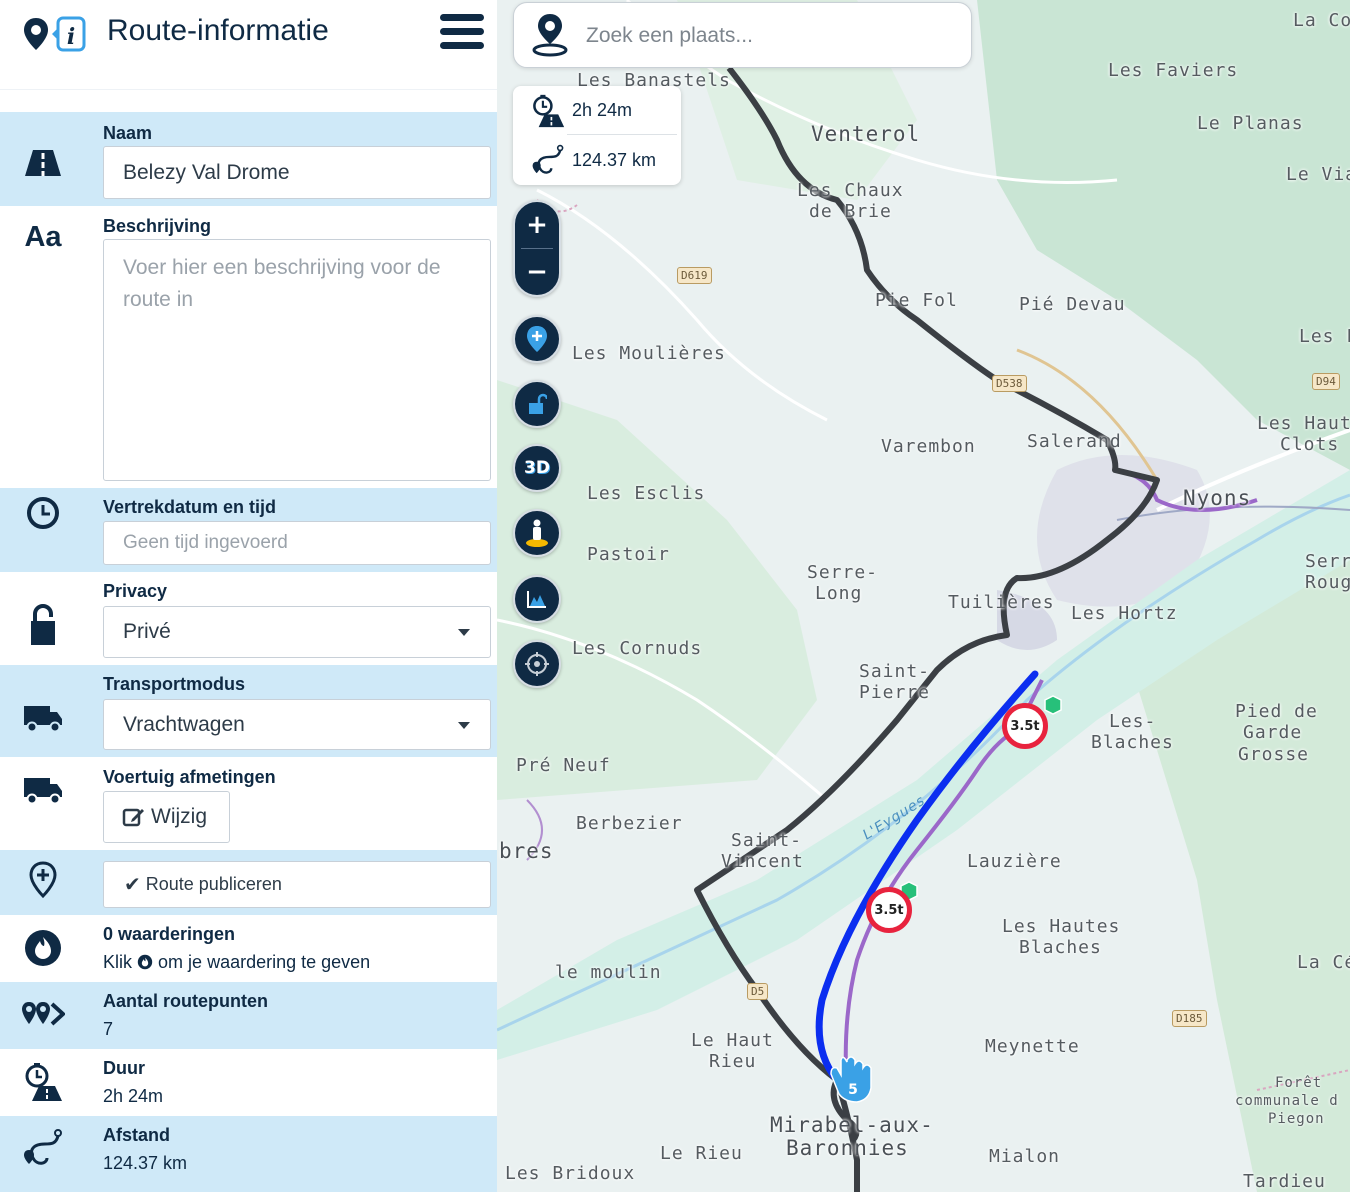  I want to click on road-shield: D94, so click(1326, 381).